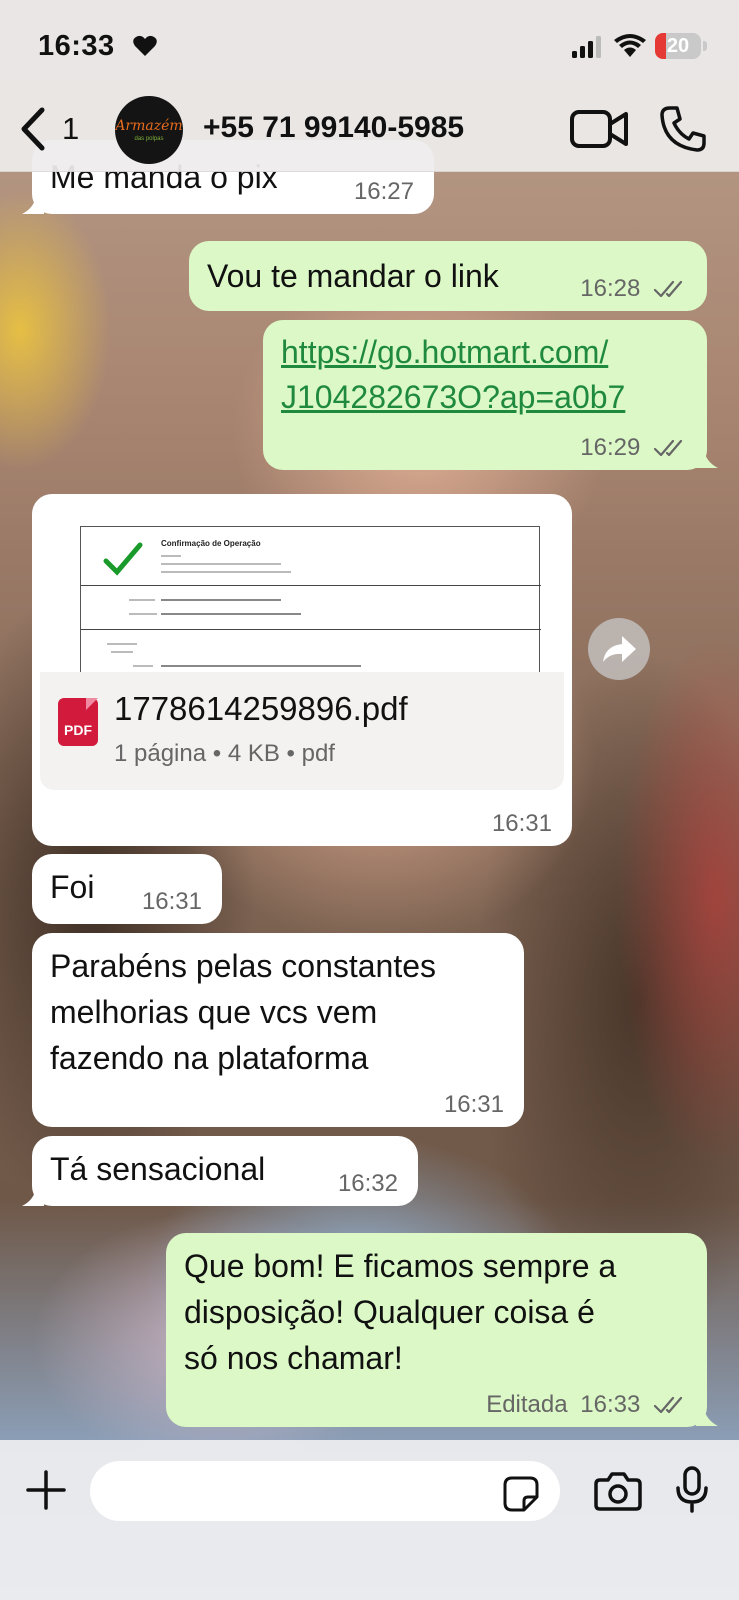 This screenshot has width=739, height=1600. Describe the element at coordinates (261, 708) in the screenshot. I see `document-file-name: 1778614259896.pdf` at that location.